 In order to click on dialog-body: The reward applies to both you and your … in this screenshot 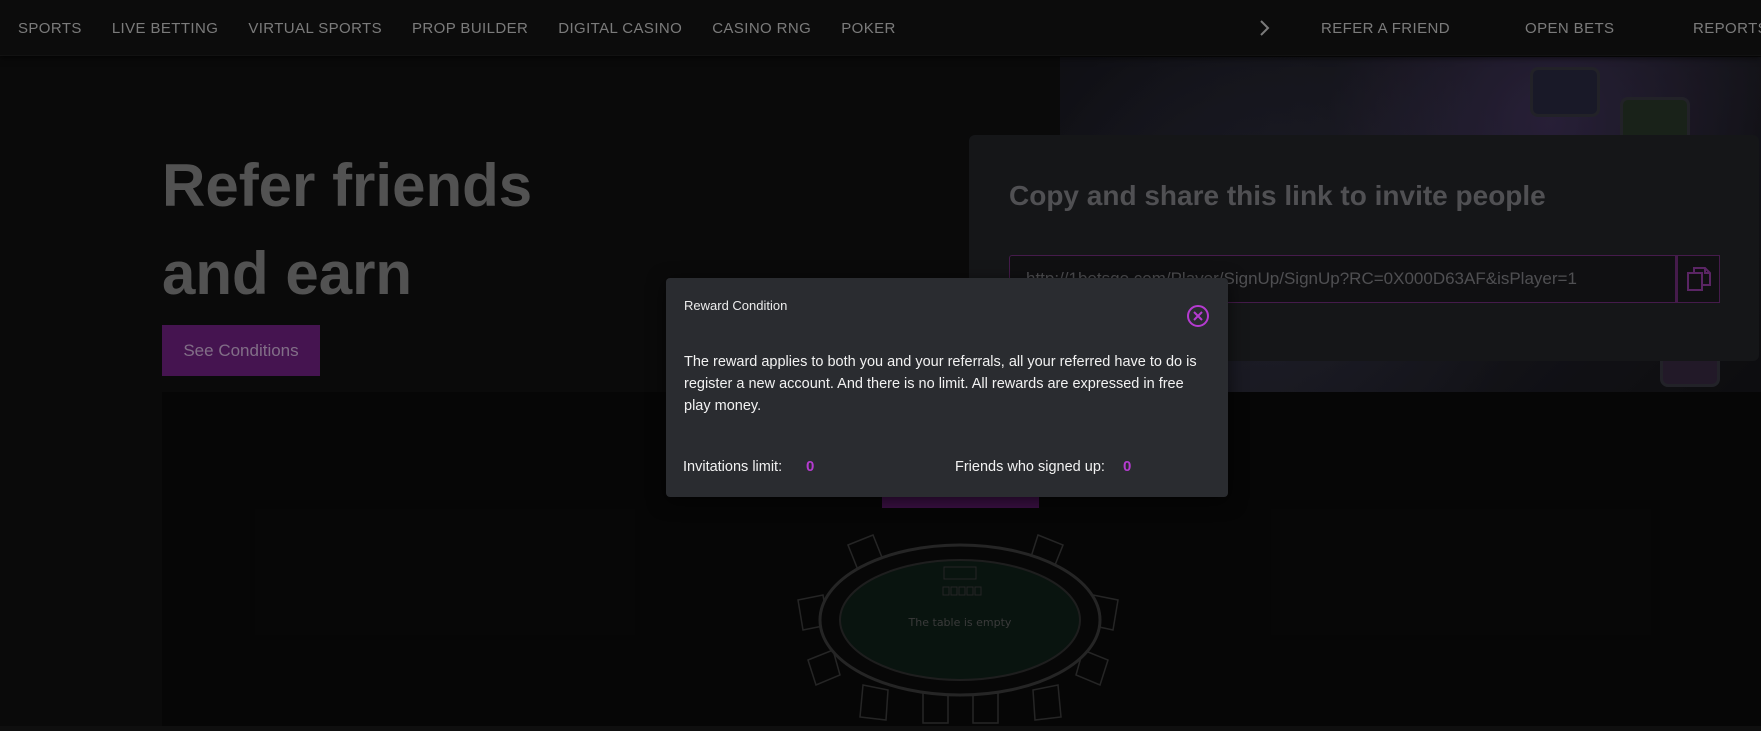, I will do `click(940, 384)`.